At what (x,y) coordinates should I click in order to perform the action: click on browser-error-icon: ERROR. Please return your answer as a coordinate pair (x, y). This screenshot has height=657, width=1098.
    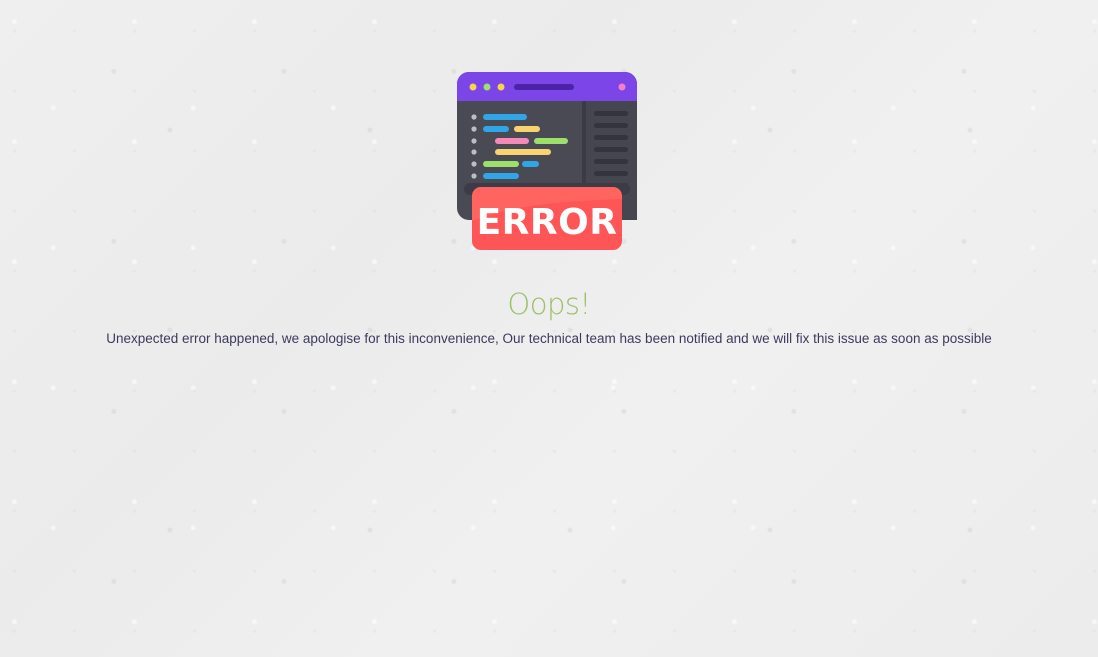
    Looking at the image, I should click on (547, 161).